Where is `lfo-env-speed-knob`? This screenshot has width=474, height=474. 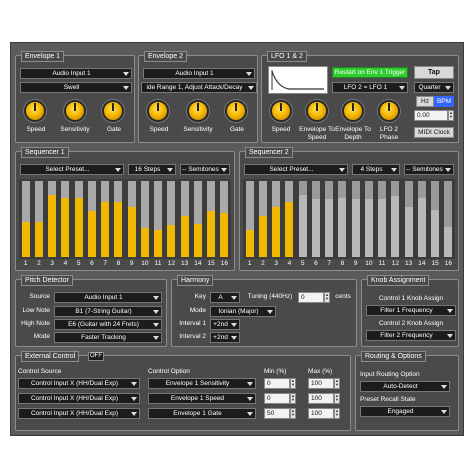 lfo-env-speed-knob is located at coordinates (317, 111).